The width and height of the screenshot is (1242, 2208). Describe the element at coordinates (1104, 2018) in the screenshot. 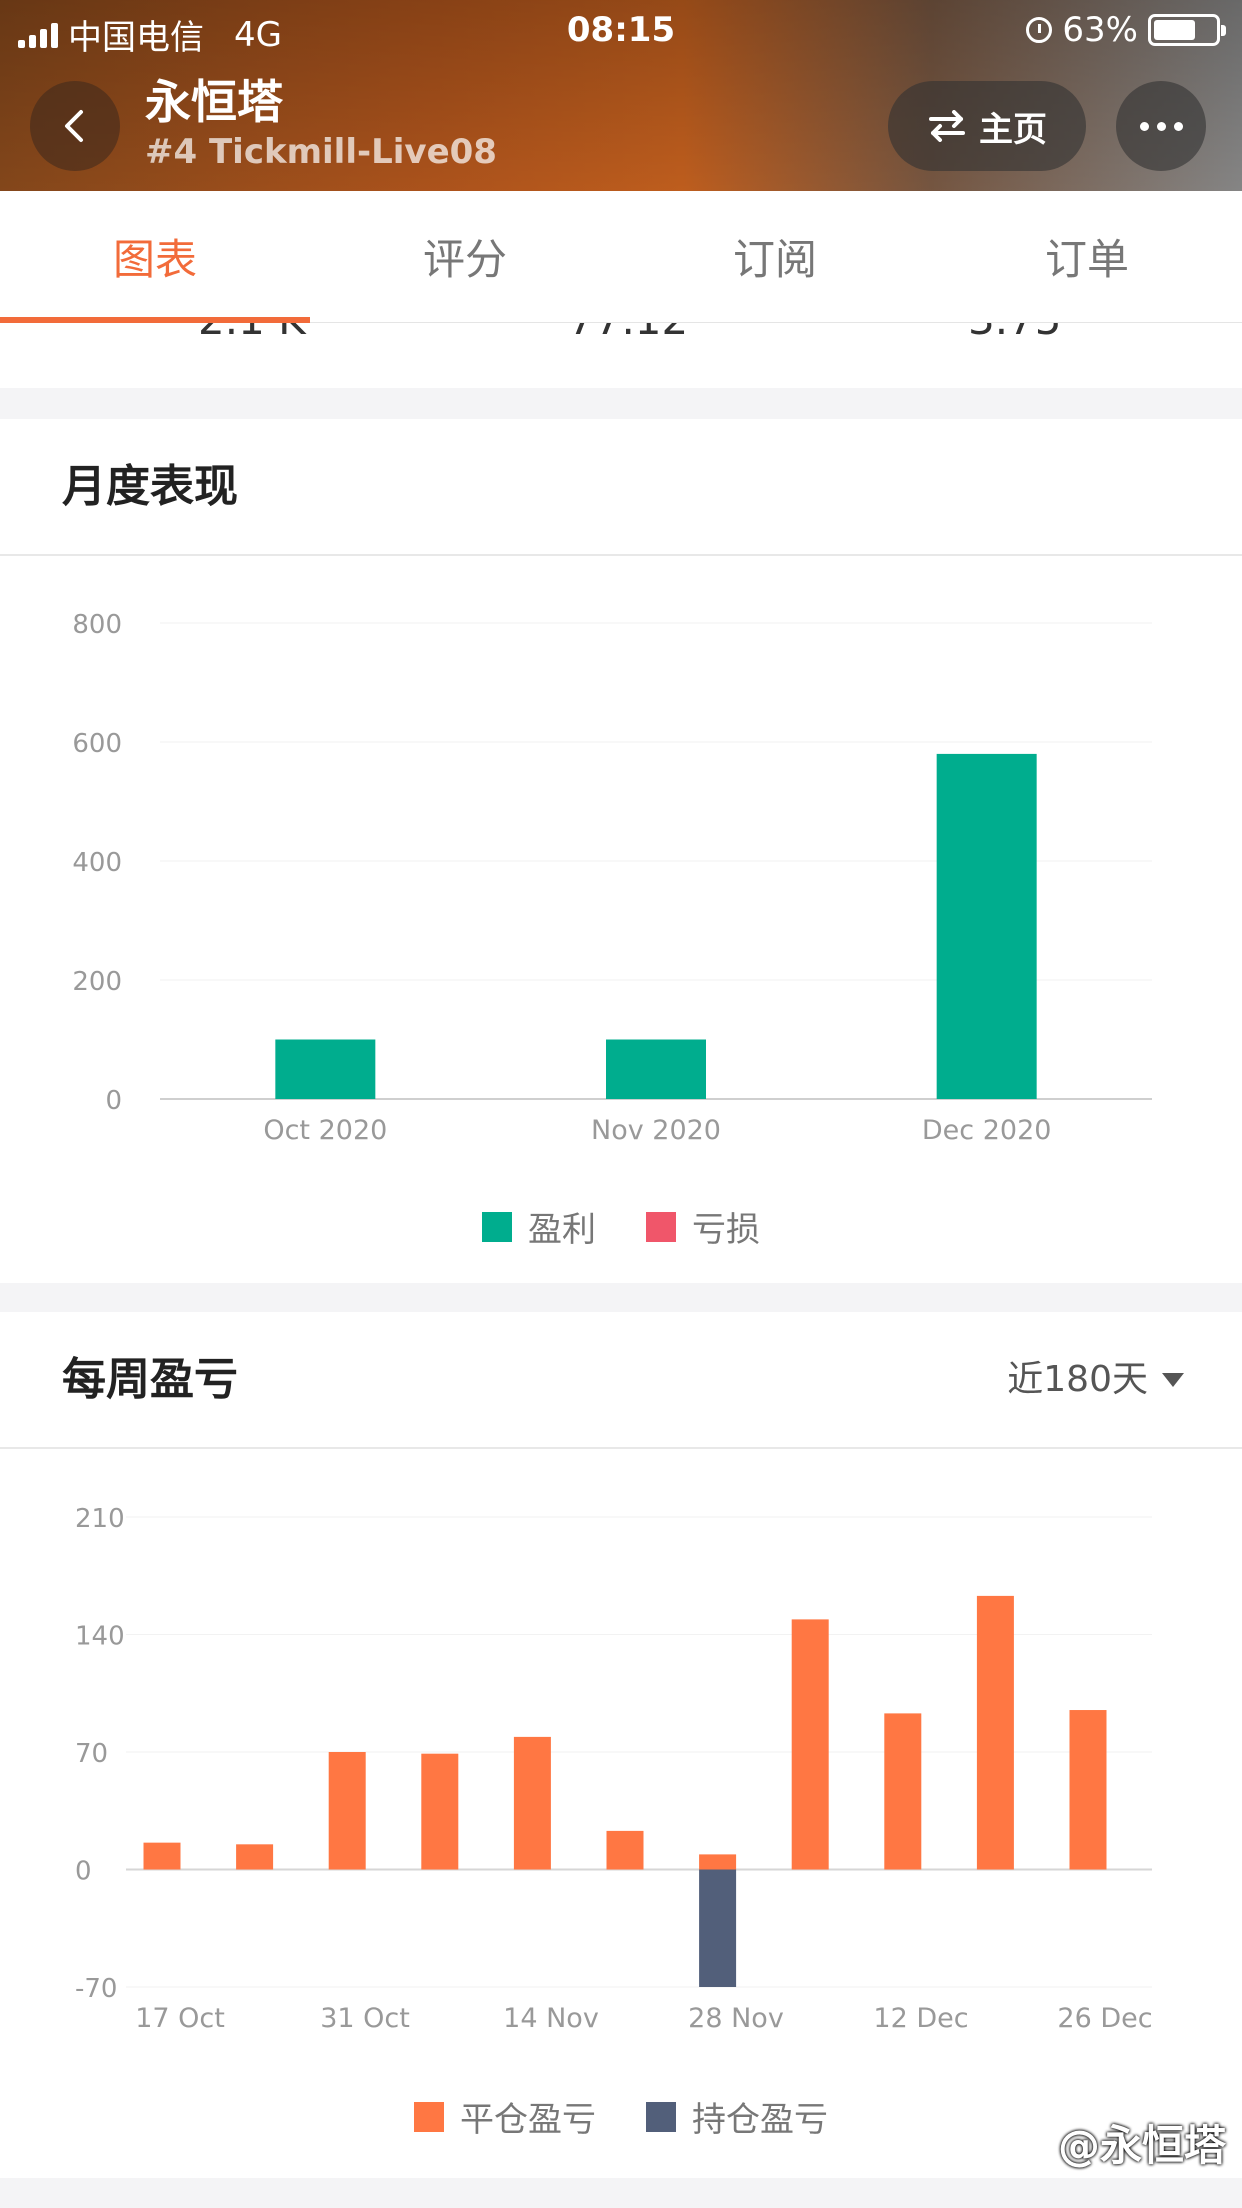

I see `x-tick-label: 26 Dec` at that location.